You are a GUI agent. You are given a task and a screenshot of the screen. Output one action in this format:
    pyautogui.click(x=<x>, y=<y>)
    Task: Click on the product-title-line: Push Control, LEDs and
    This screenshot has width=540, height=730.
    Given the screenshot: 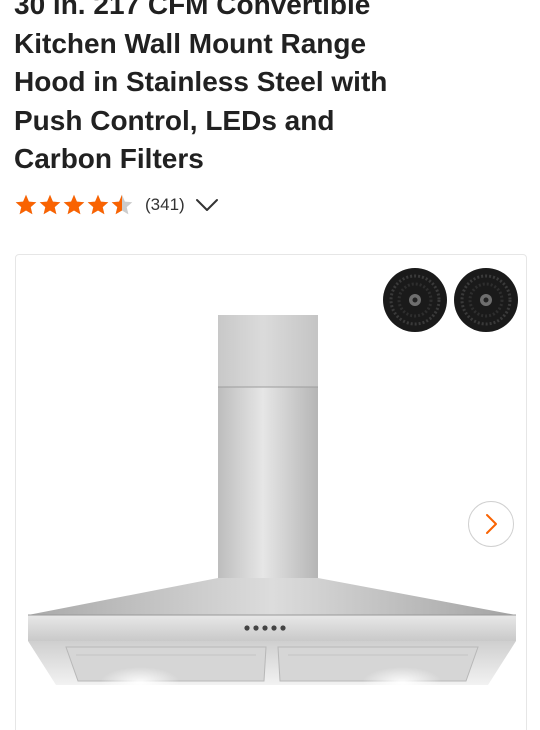 What is the action you would take?
    pyautogui.click(x=174, y=120)
    